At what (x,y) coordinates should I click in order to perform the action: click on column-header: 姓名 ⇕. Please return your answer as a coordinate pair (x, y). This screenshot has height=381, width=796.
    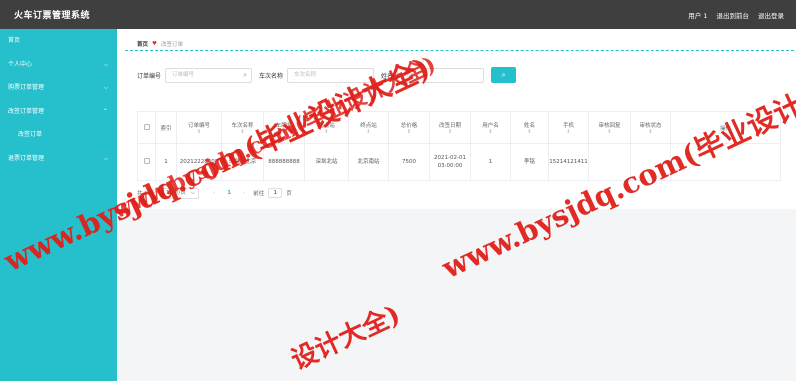
    Looking at the image, I should click on (529, 127).